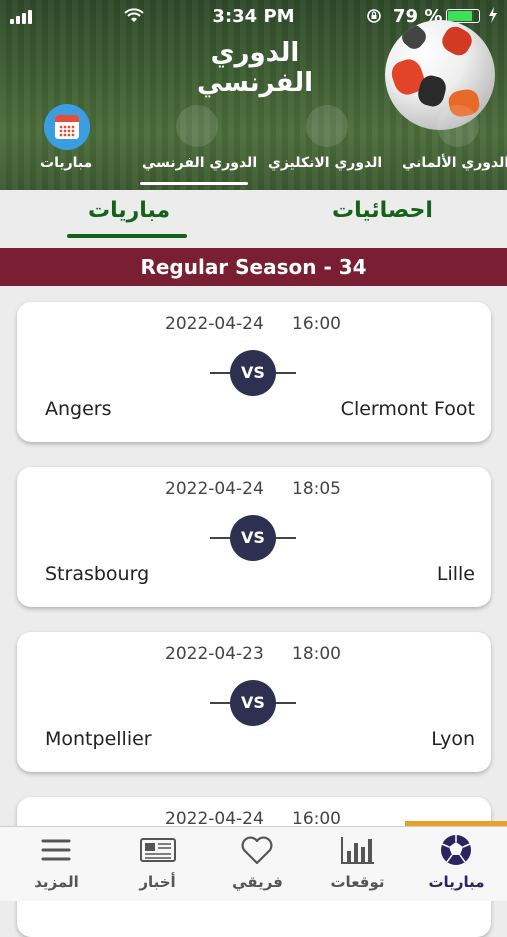 The width and height of the screenshot is (507, 937). Describe the element at coordinates (327, 126) in the screenshot. I see `league-logo-english` at that location.